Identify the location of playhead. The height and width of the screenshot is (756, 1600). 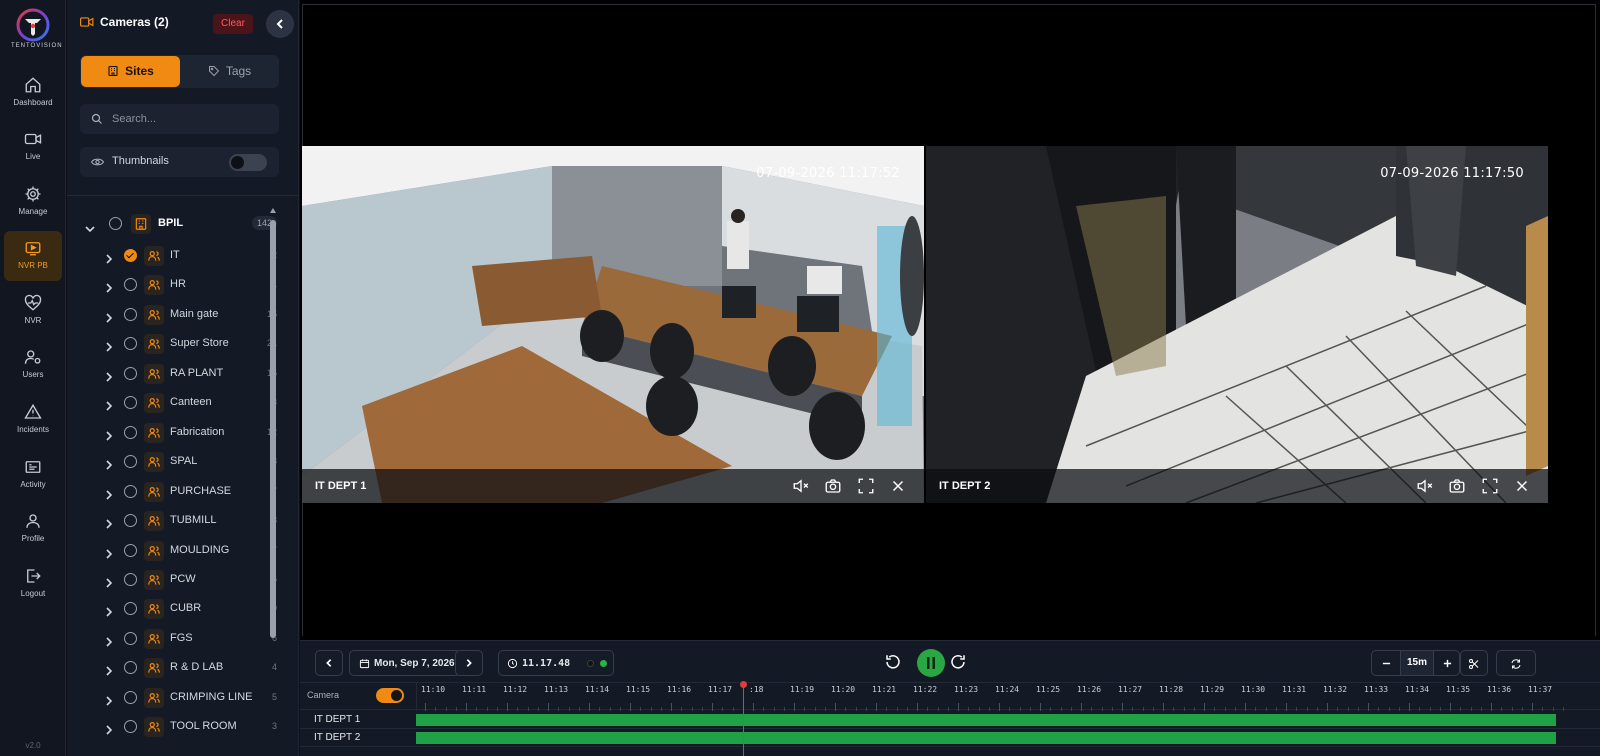
(743, 719).